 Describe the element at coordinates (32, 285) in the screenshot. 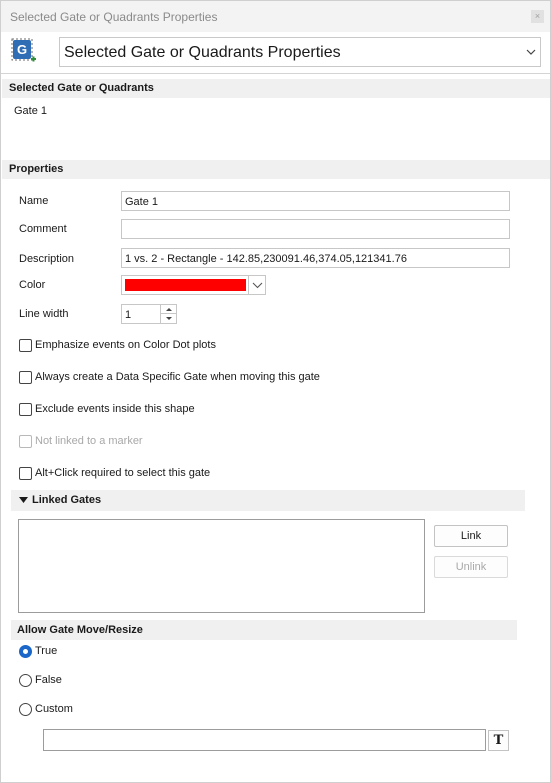

I see `color-label: Color` at that location.